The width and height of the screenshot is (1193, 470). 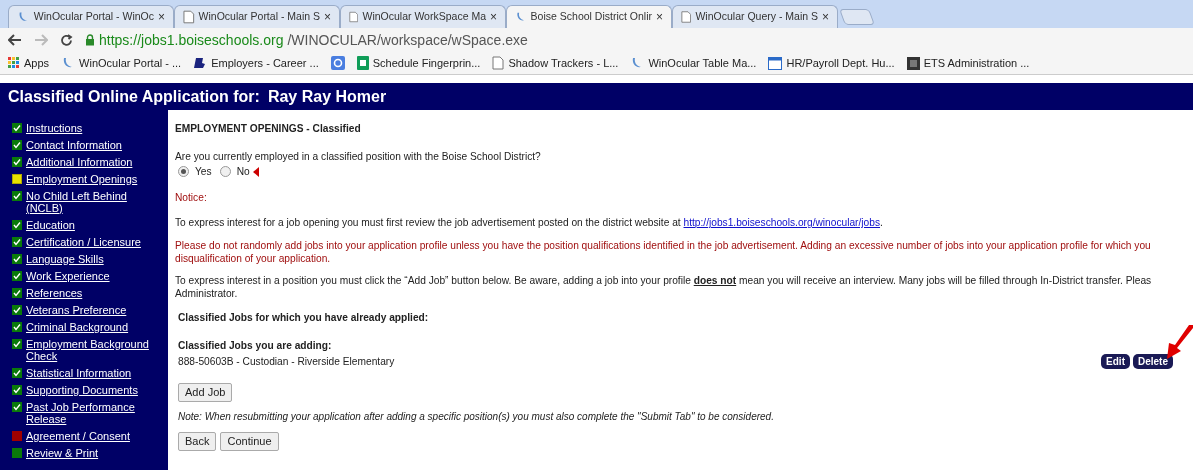 I want to click on paragraph: To express interest in a position you must click the “Add Job” button below. Be aware, adding a job into your profile does not mean you will receive an interview. Many jobs will be filled through In-District transfer. Pleas, so click(x=664, y=280).